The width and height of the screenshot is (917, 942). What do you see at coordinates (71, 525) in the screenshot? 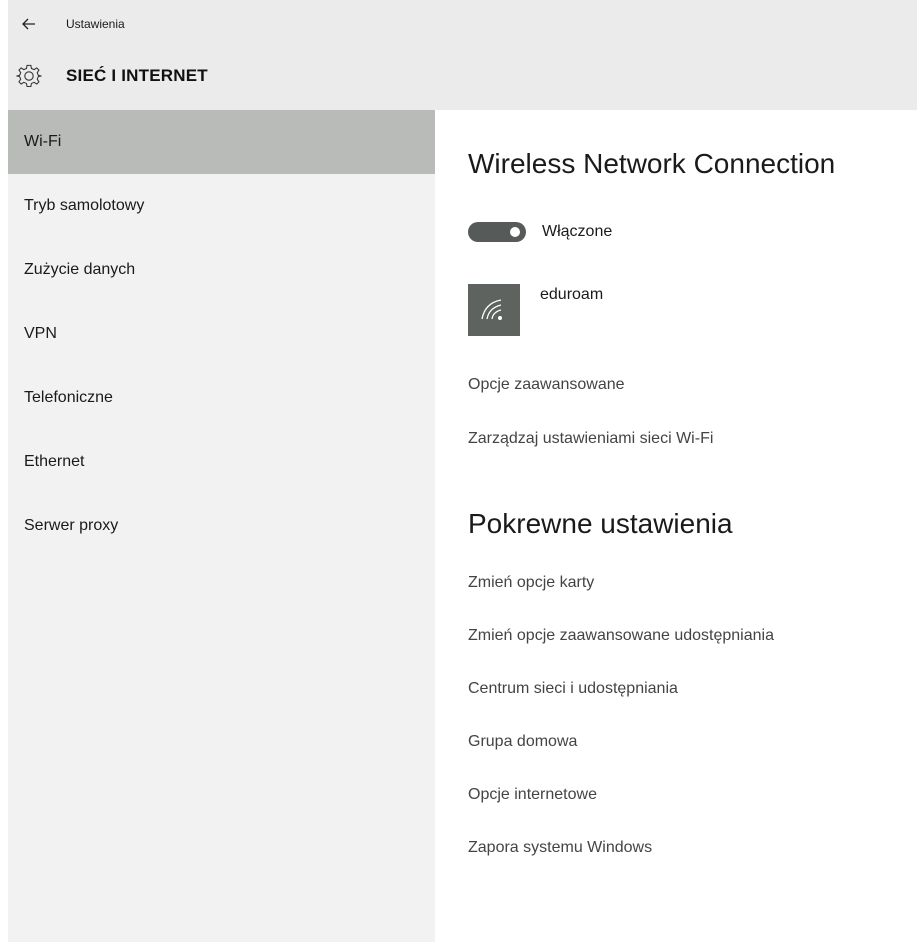
I see `sidebar-item-label: Serwer proxy` at bounding box center [71, 525].